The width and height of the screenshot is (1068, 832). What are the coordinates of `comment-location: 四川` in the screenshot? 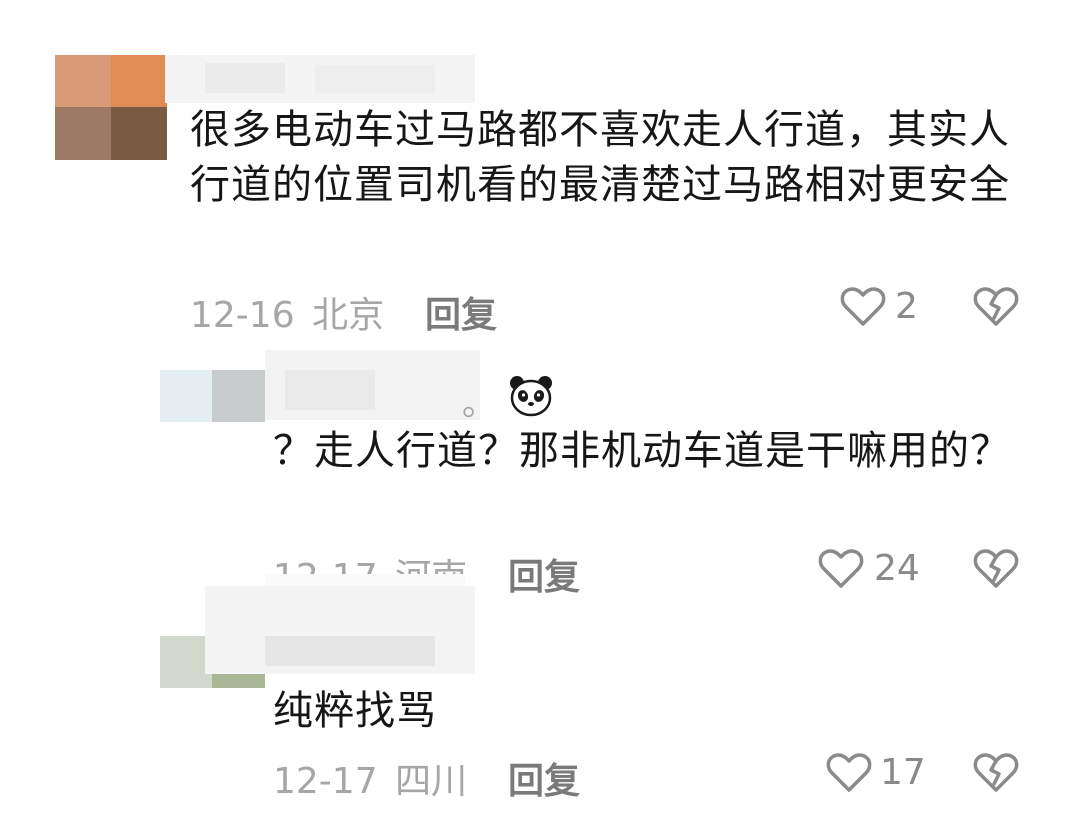 It's located at (431, 781).